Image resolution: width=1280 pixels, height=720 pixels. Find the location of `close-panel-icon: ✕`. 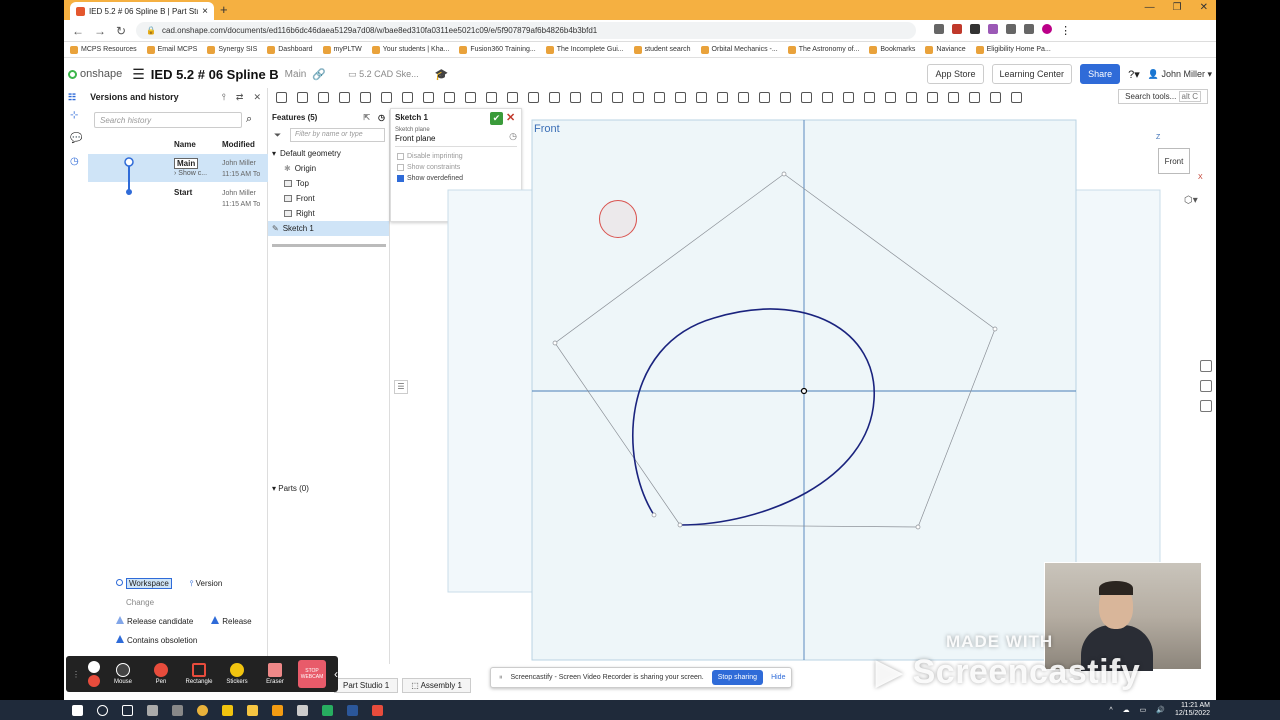

close-panel-icon: ✕ is located at coordinates (257, 97).